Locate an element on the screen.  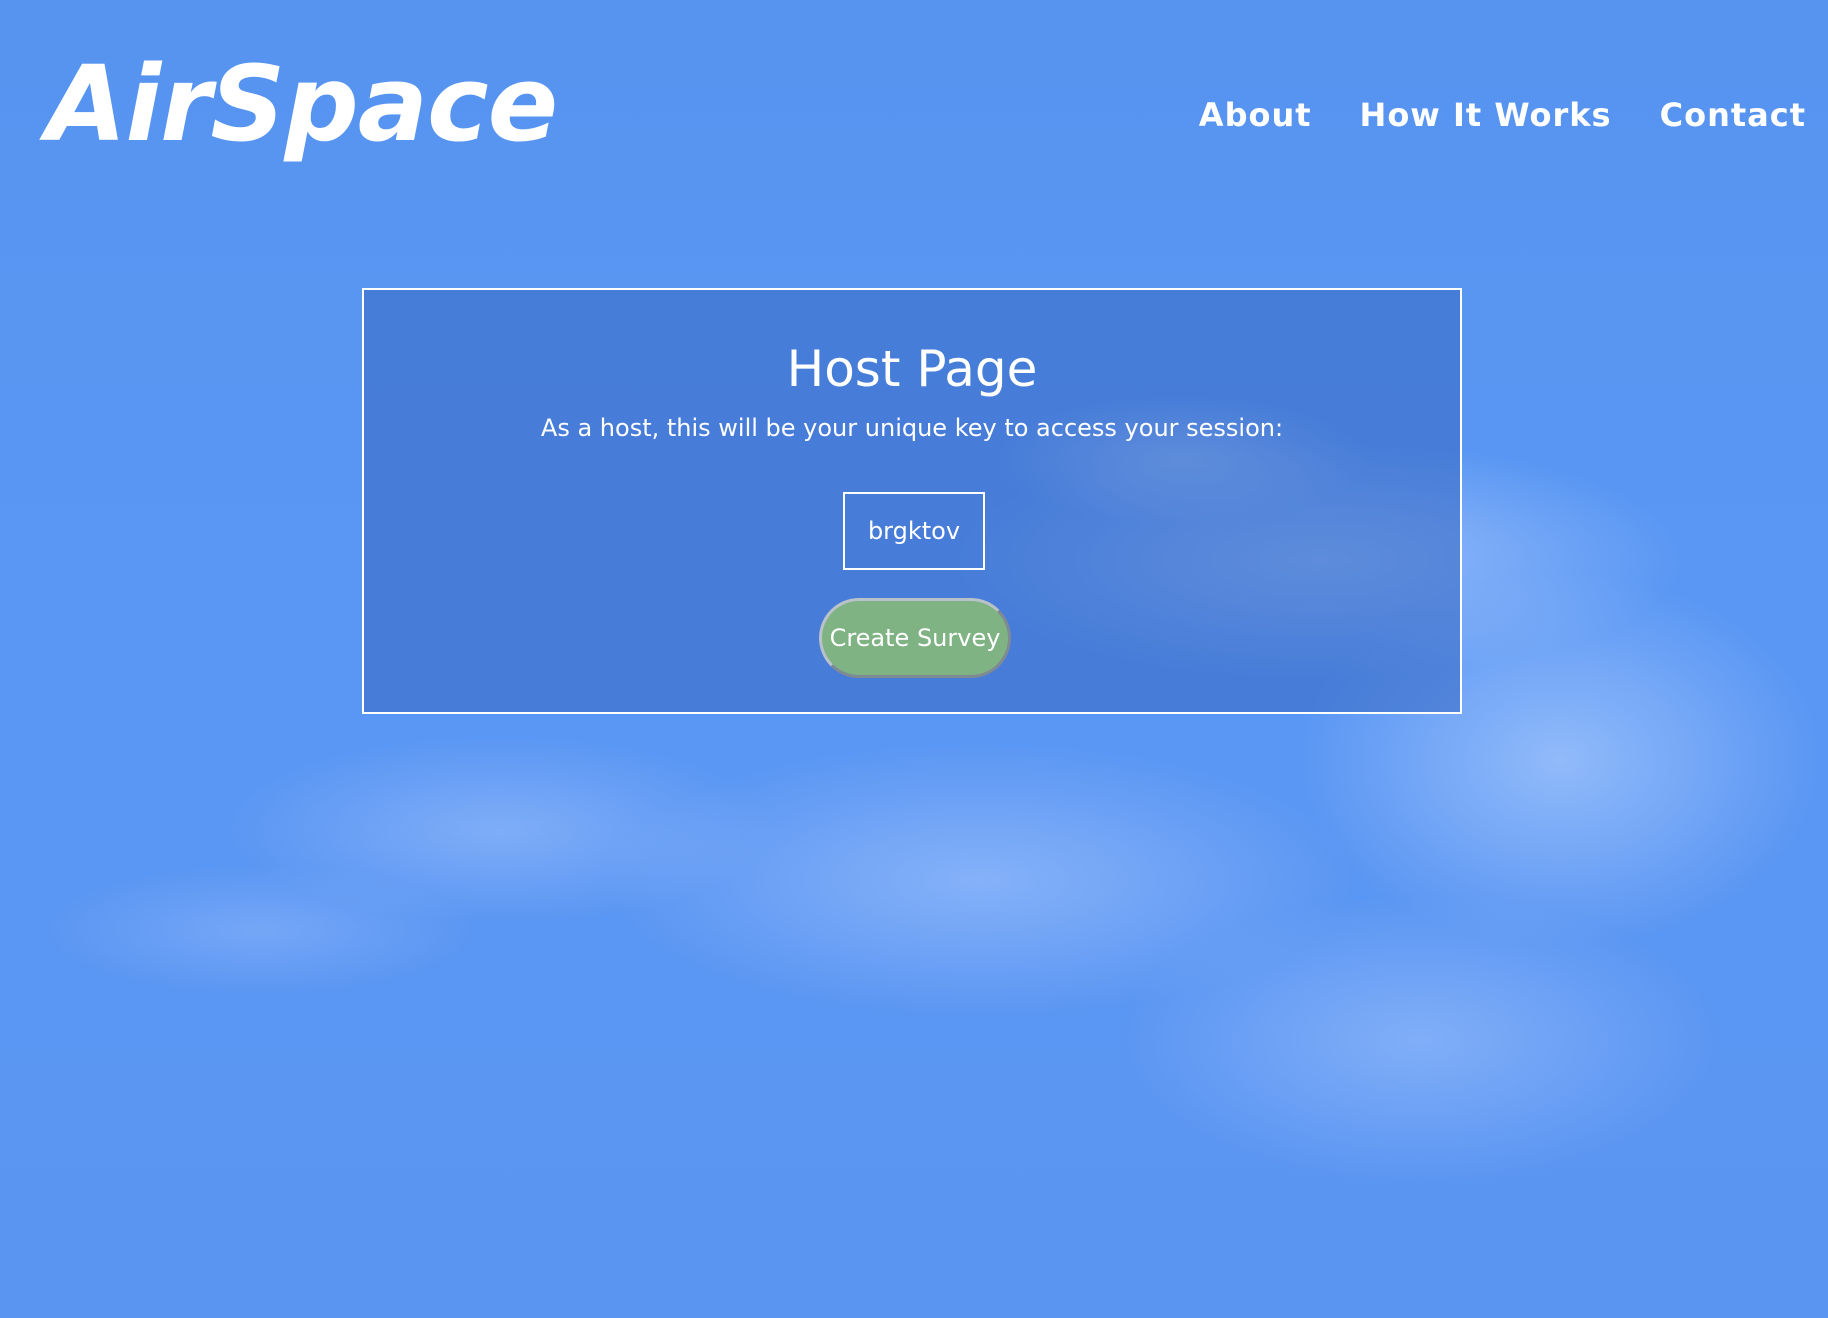
main-nav: About How It Works Contact is located at coordinates (1502, 115).